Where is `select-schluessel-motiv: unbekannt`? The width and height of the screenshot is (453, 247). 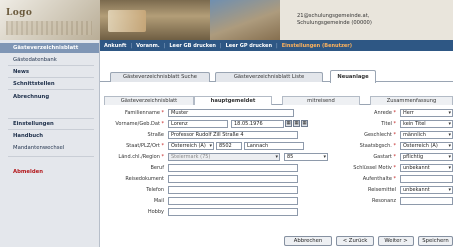
select-schluessel-motiv: unbekannt is located at coordinates (426, 168).